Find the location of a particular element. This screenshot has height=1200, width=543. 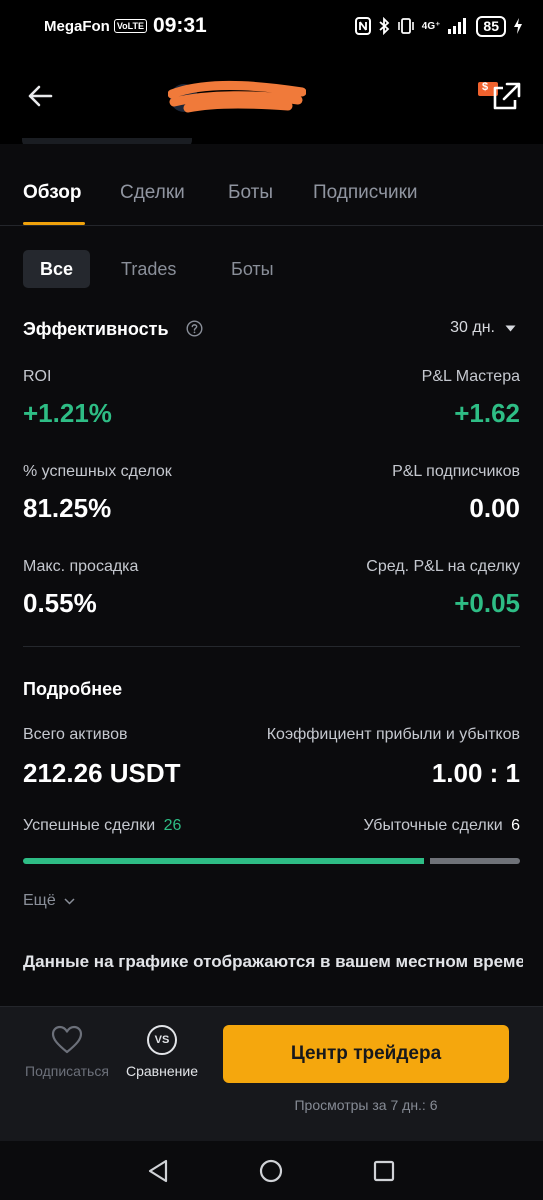

total-assets-value: 212.26 USDT is located at coordinates (102, 773).